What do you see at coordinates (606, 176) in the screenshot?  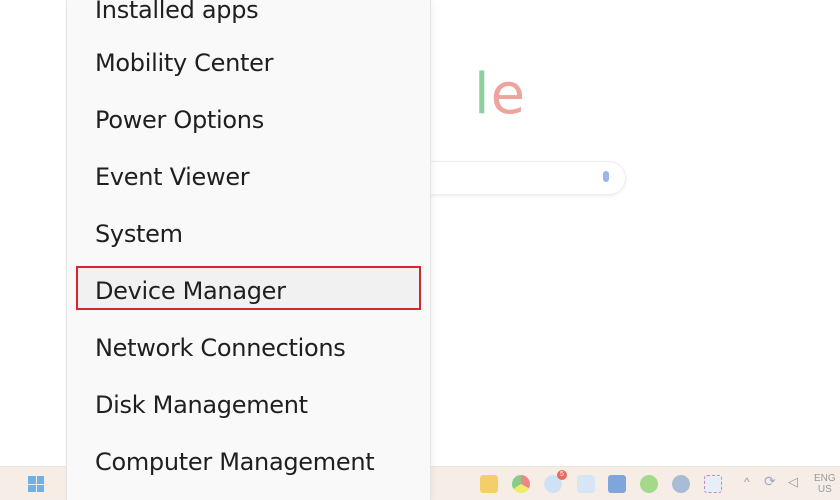 I see `microphone-icon` at bounding box center [606, 176].